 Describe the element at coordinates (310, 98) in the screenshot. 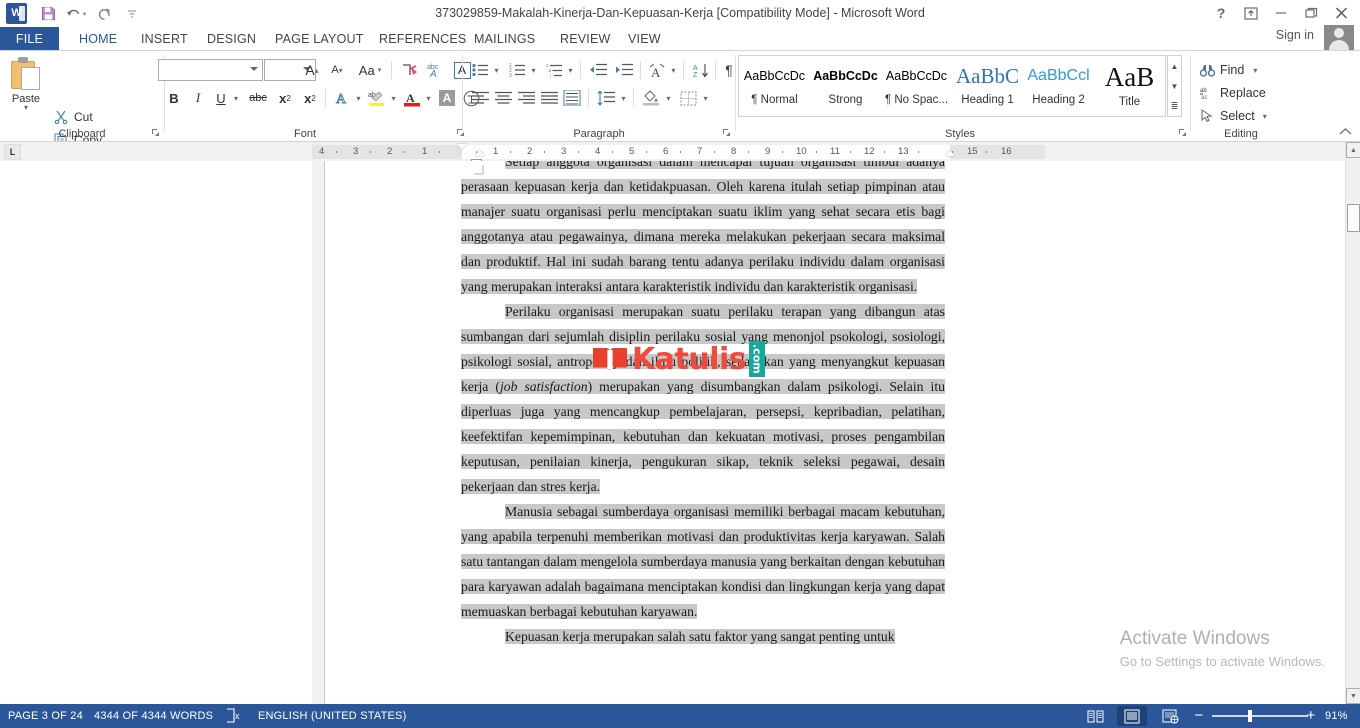

I see `superscript-button: x2` at that location.